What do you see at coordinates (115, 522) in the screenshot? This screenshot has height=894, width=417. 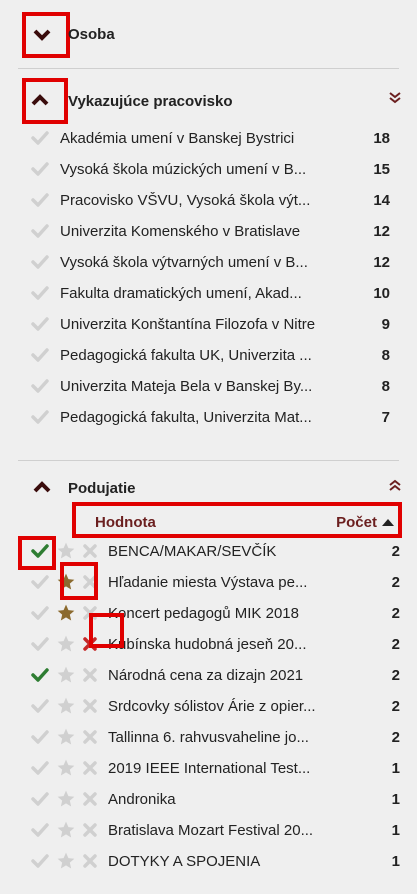 I see `column-header-value: Hodnota` at bounding box center [115, 522].